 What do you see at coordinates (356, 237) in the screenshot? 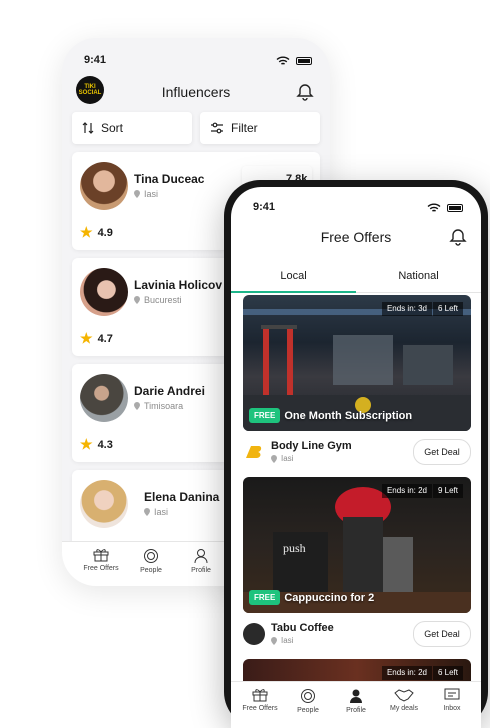
I see `page-title: Free Offers` at bounding box center [356, 237].